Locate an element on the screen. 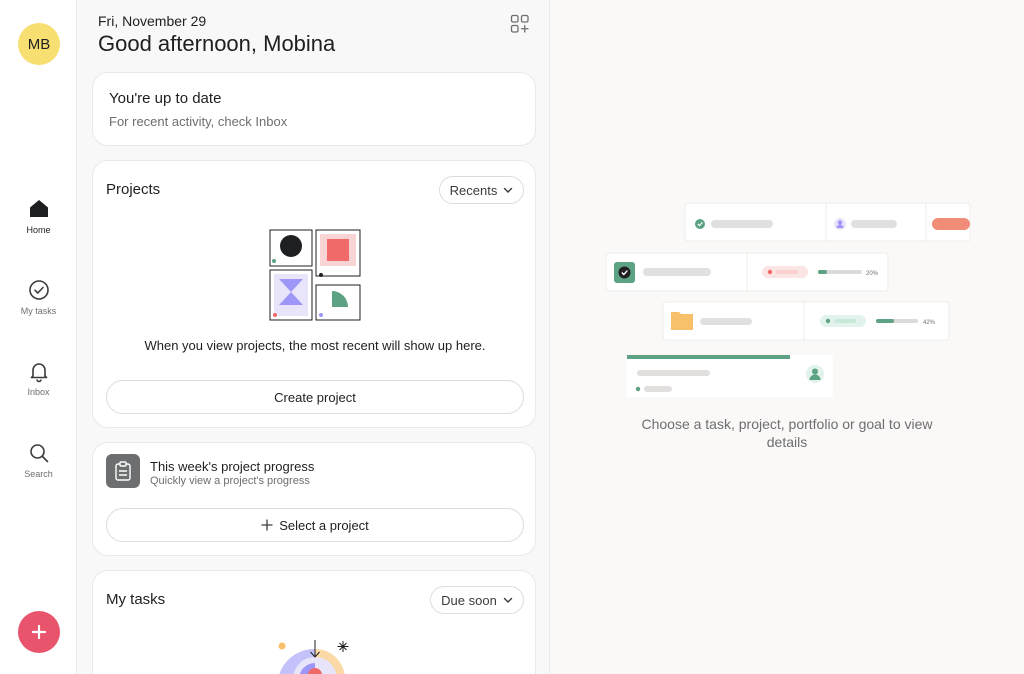 The height and width of the screenshot is (674, 1024). create-fab-button is located at coordinates (39, 632).